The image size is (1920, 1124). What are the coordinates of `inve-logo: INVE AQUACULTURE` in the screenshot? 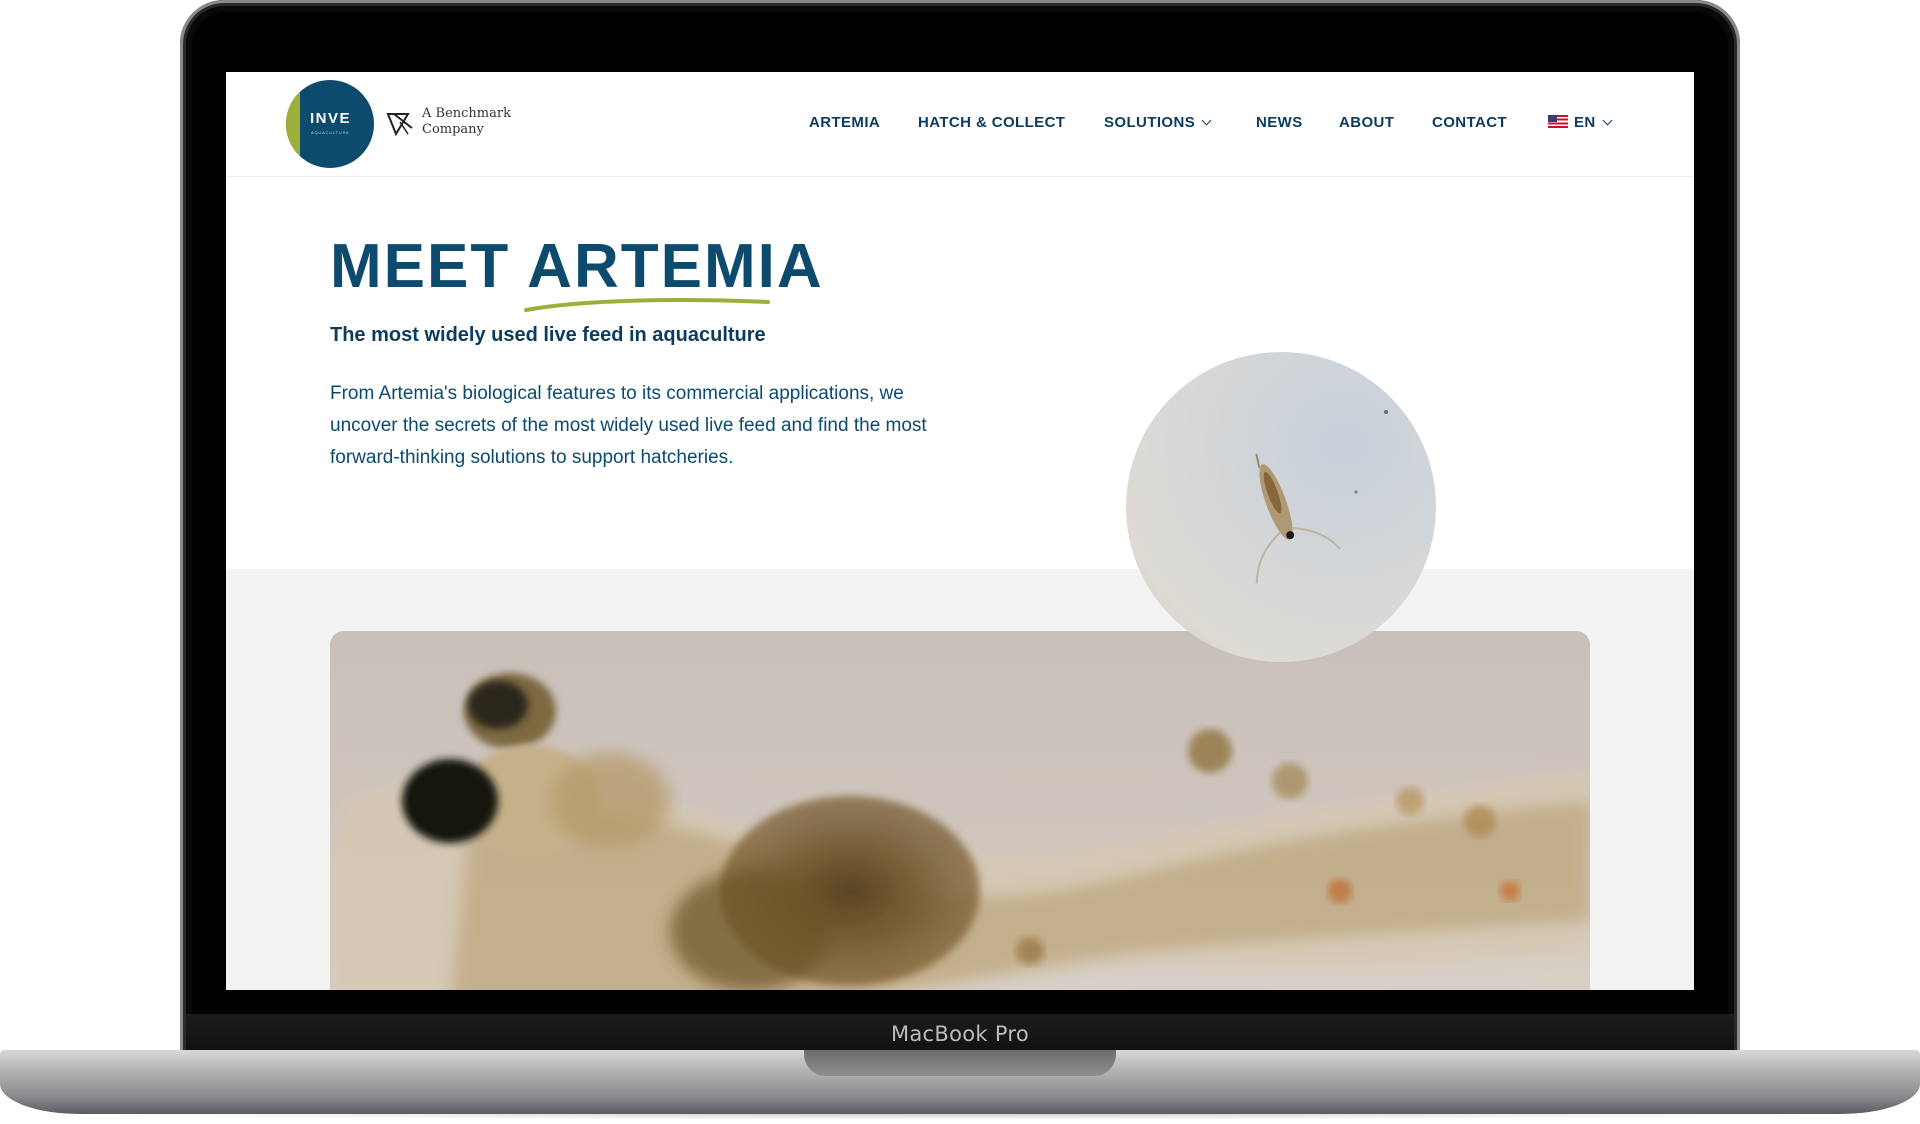 It's located at (330, 124).